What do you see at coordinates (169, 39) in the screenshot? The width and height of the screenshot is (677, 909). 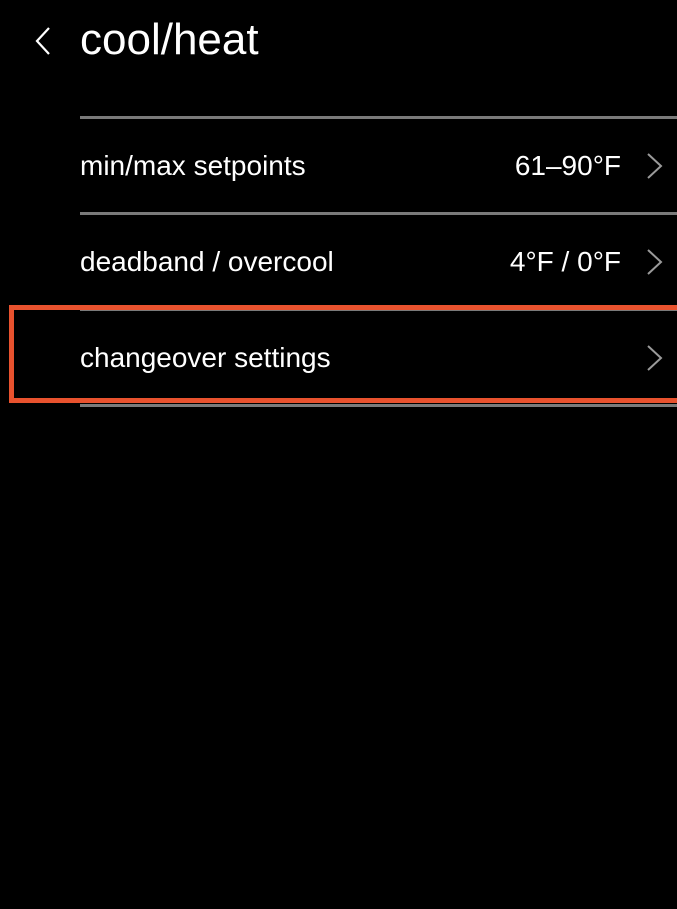 I see `page-title: cool/heat` at bounding box center [169, 39].